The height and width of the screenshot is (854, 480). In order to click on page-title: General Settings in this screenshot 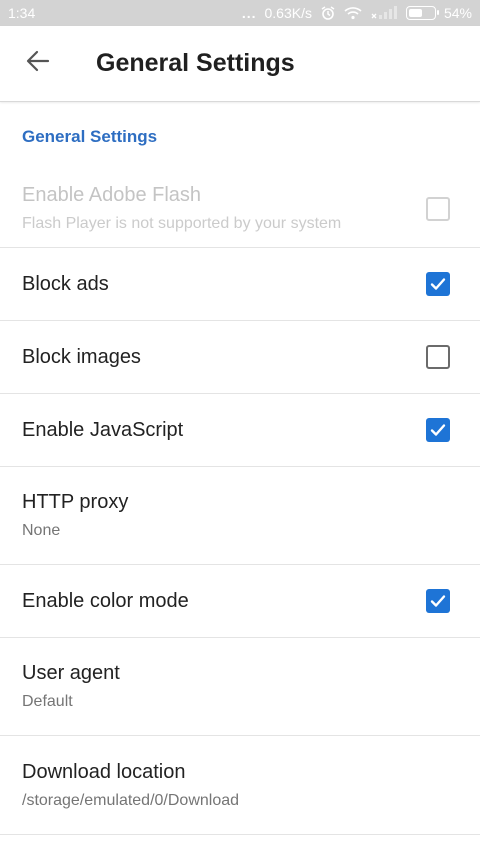, I will do `click(195, 63)`.